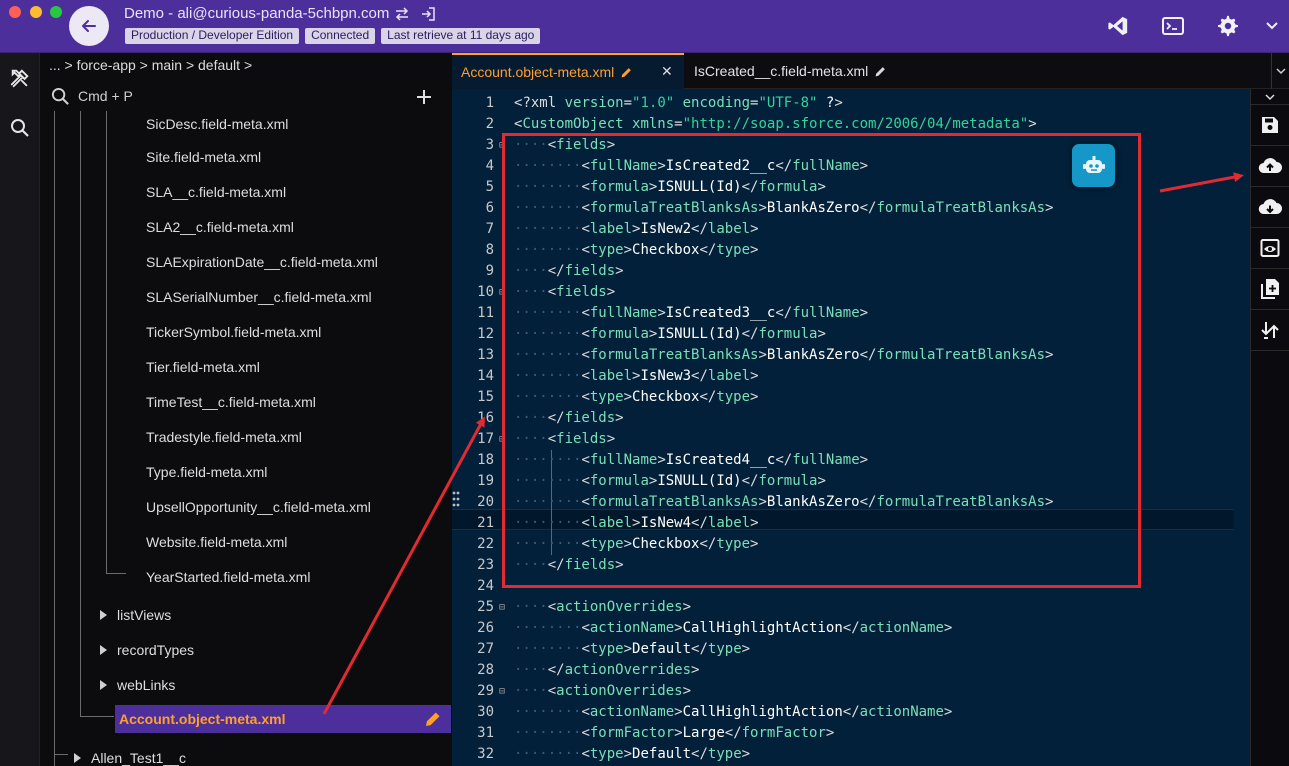 This screenshot has width=1289, height=766. What do you see at coordinates (20, 78) in the screenshot?
I see `activity-tools` at bounding box center [20, 78].